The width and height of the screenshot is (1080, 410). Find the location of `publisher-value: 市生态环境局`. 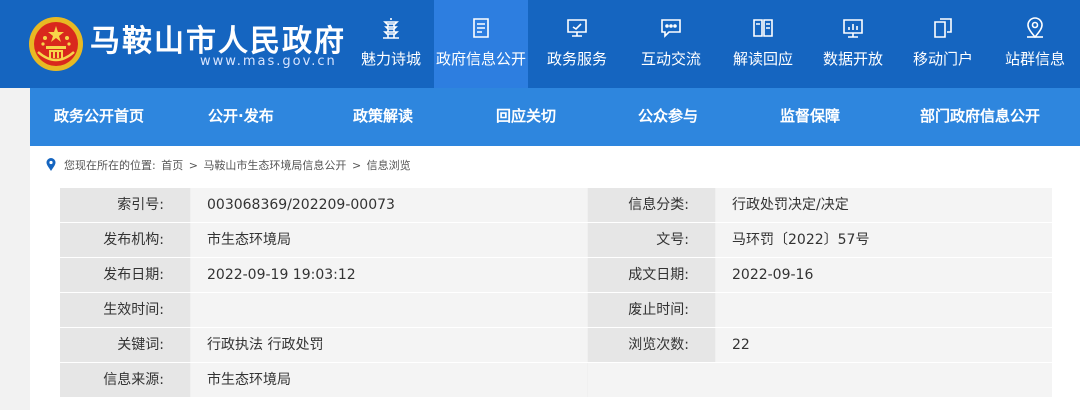

publisher-value: 市生态环境局 is located at coordinates (389, 240).